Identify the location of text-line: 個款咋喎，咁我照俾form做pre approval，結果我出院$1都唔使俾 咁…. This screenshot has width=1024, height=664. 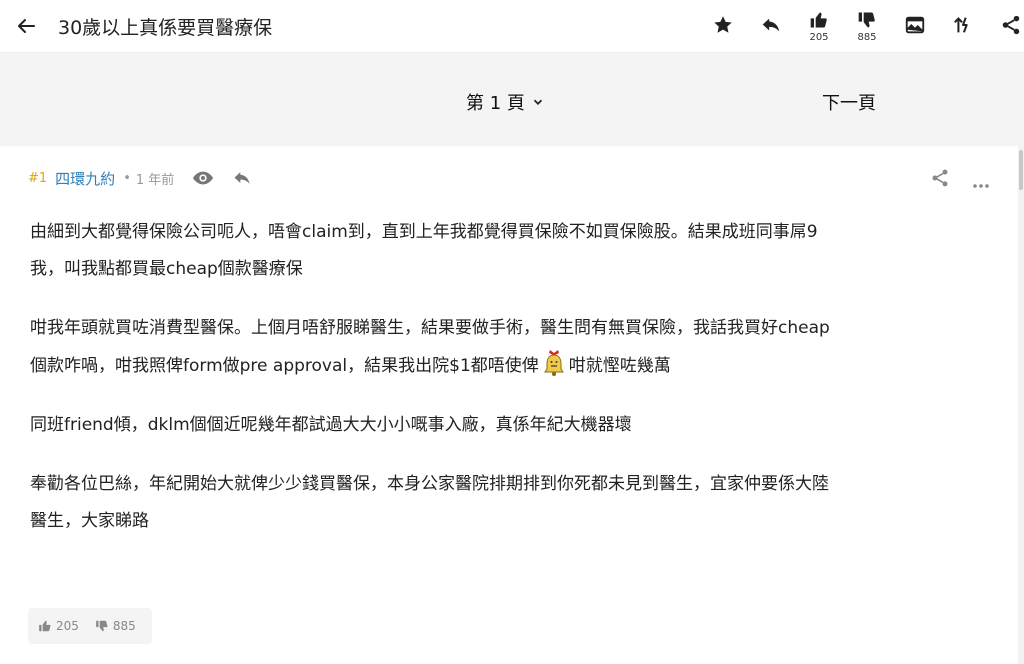
(512, 366).